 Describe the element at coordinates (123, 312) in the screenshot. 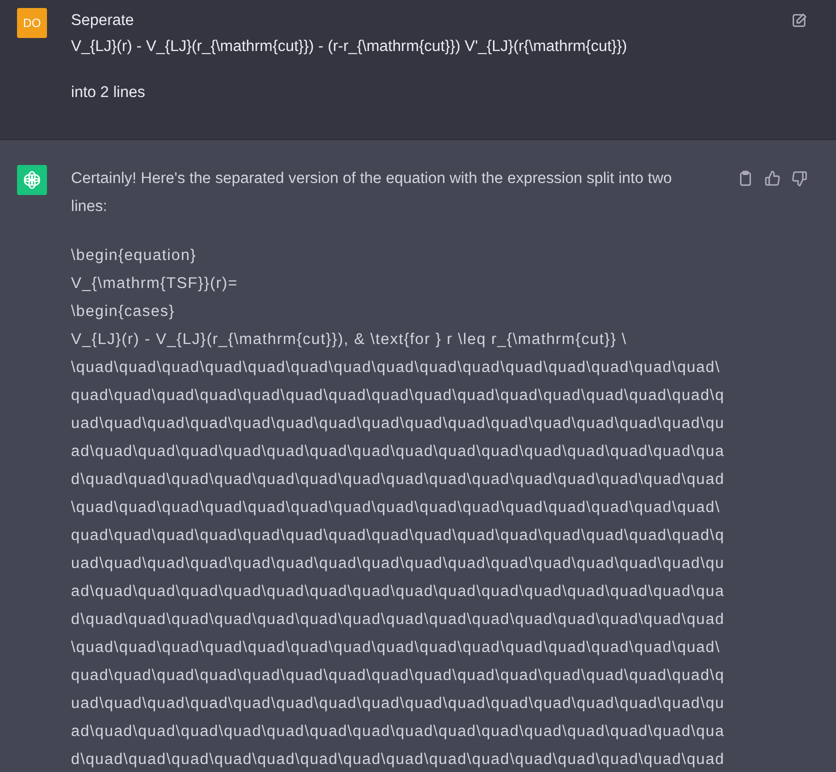

I see `message-text: \begin{cases}` at that location.